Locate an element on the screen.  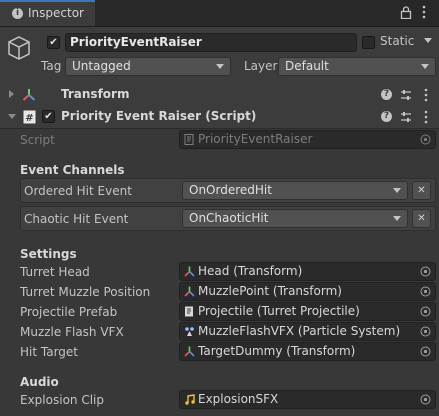
hit-target-field: TargetDummy (Transform) is located at coordinates (307, 351).